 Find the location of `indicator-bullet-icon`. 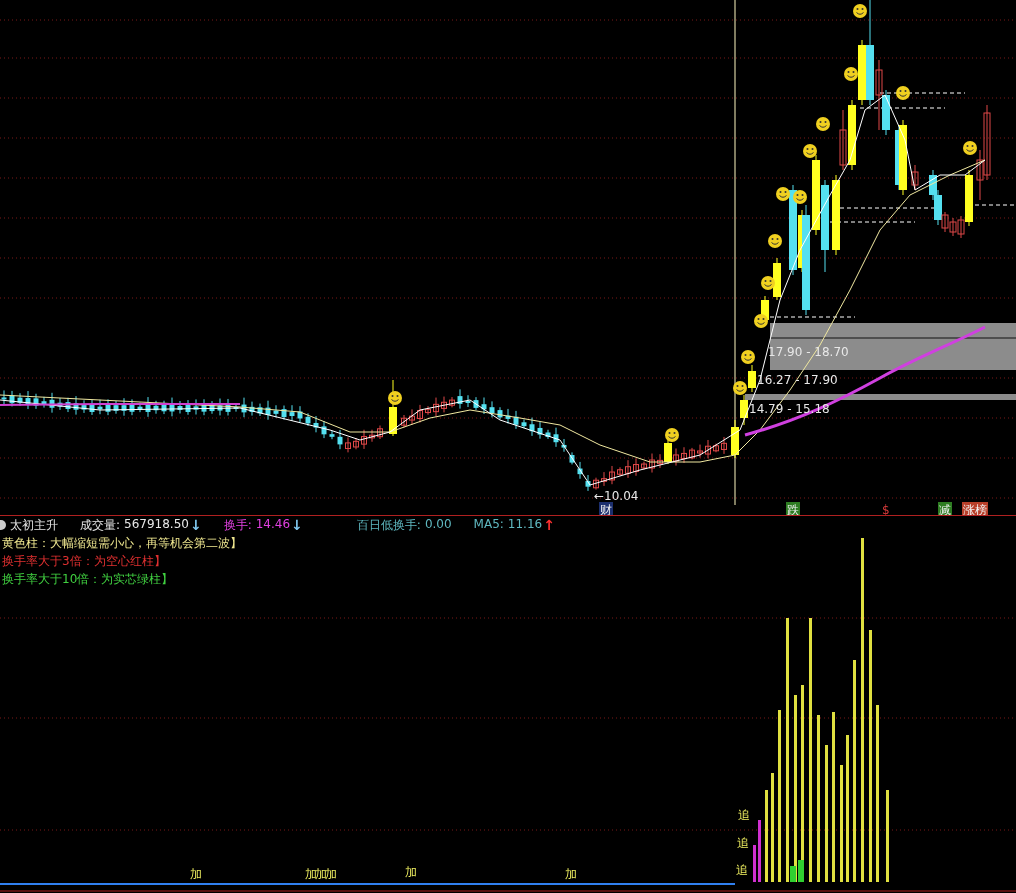

indicator-bullet-icon is located at coordinates (3, 525).